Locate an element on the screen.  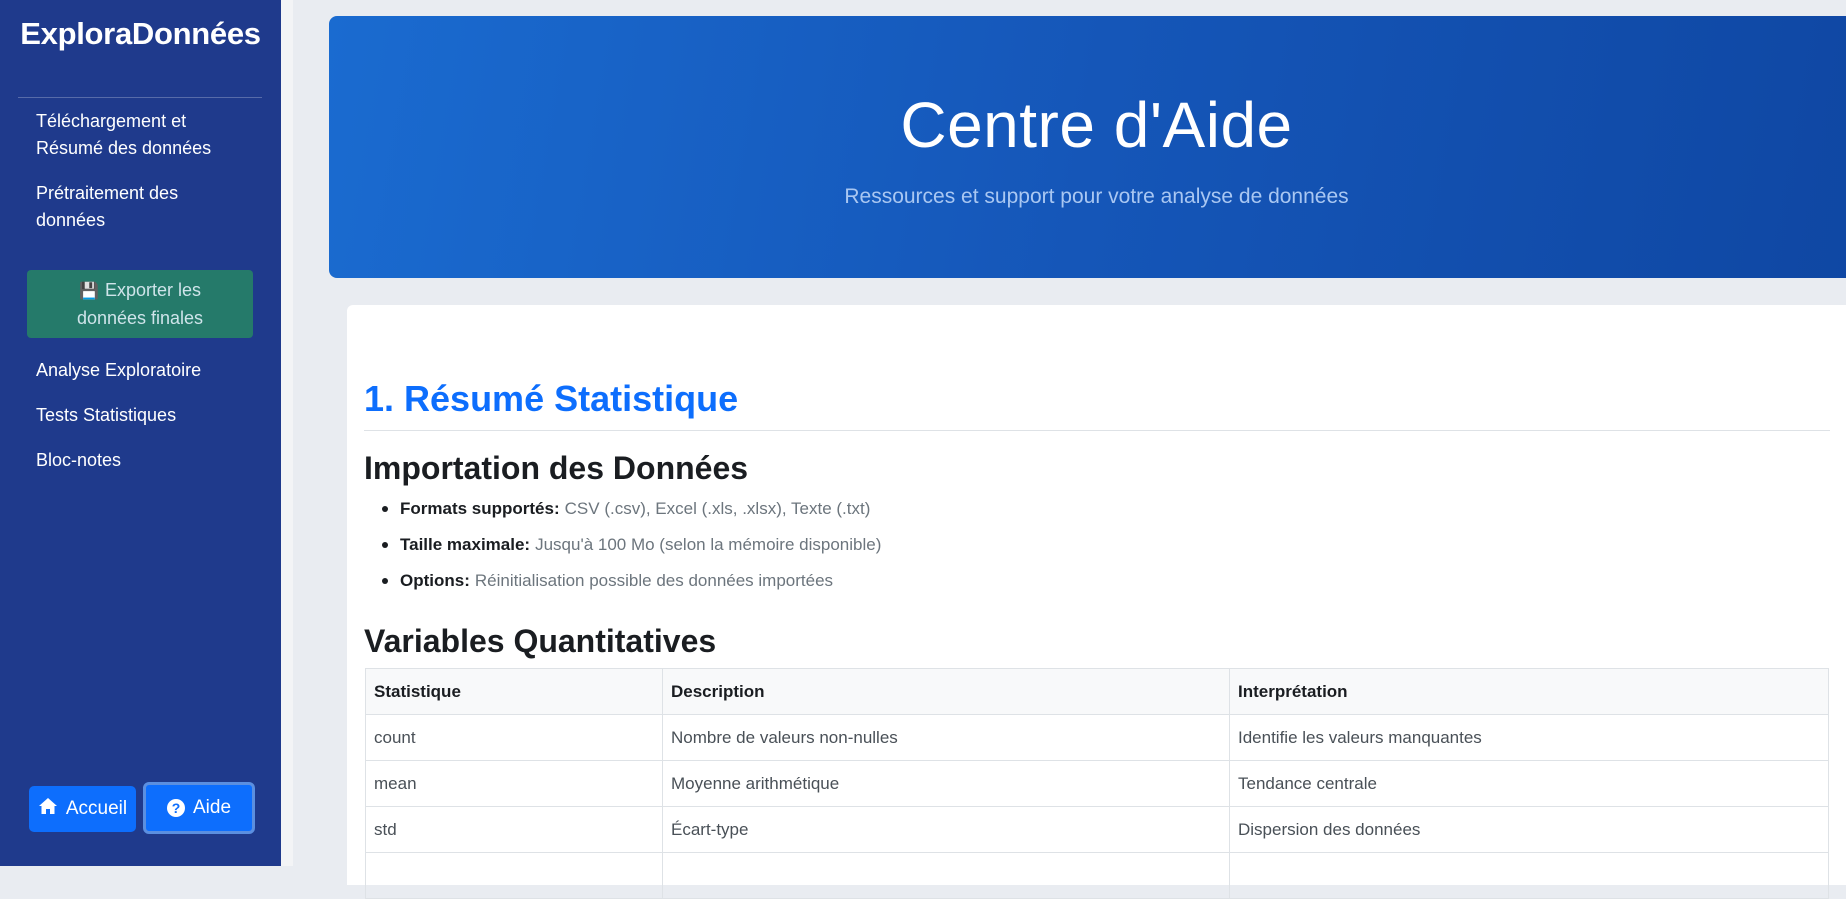
home-button: Accueil is located at coordinates (82, 809).